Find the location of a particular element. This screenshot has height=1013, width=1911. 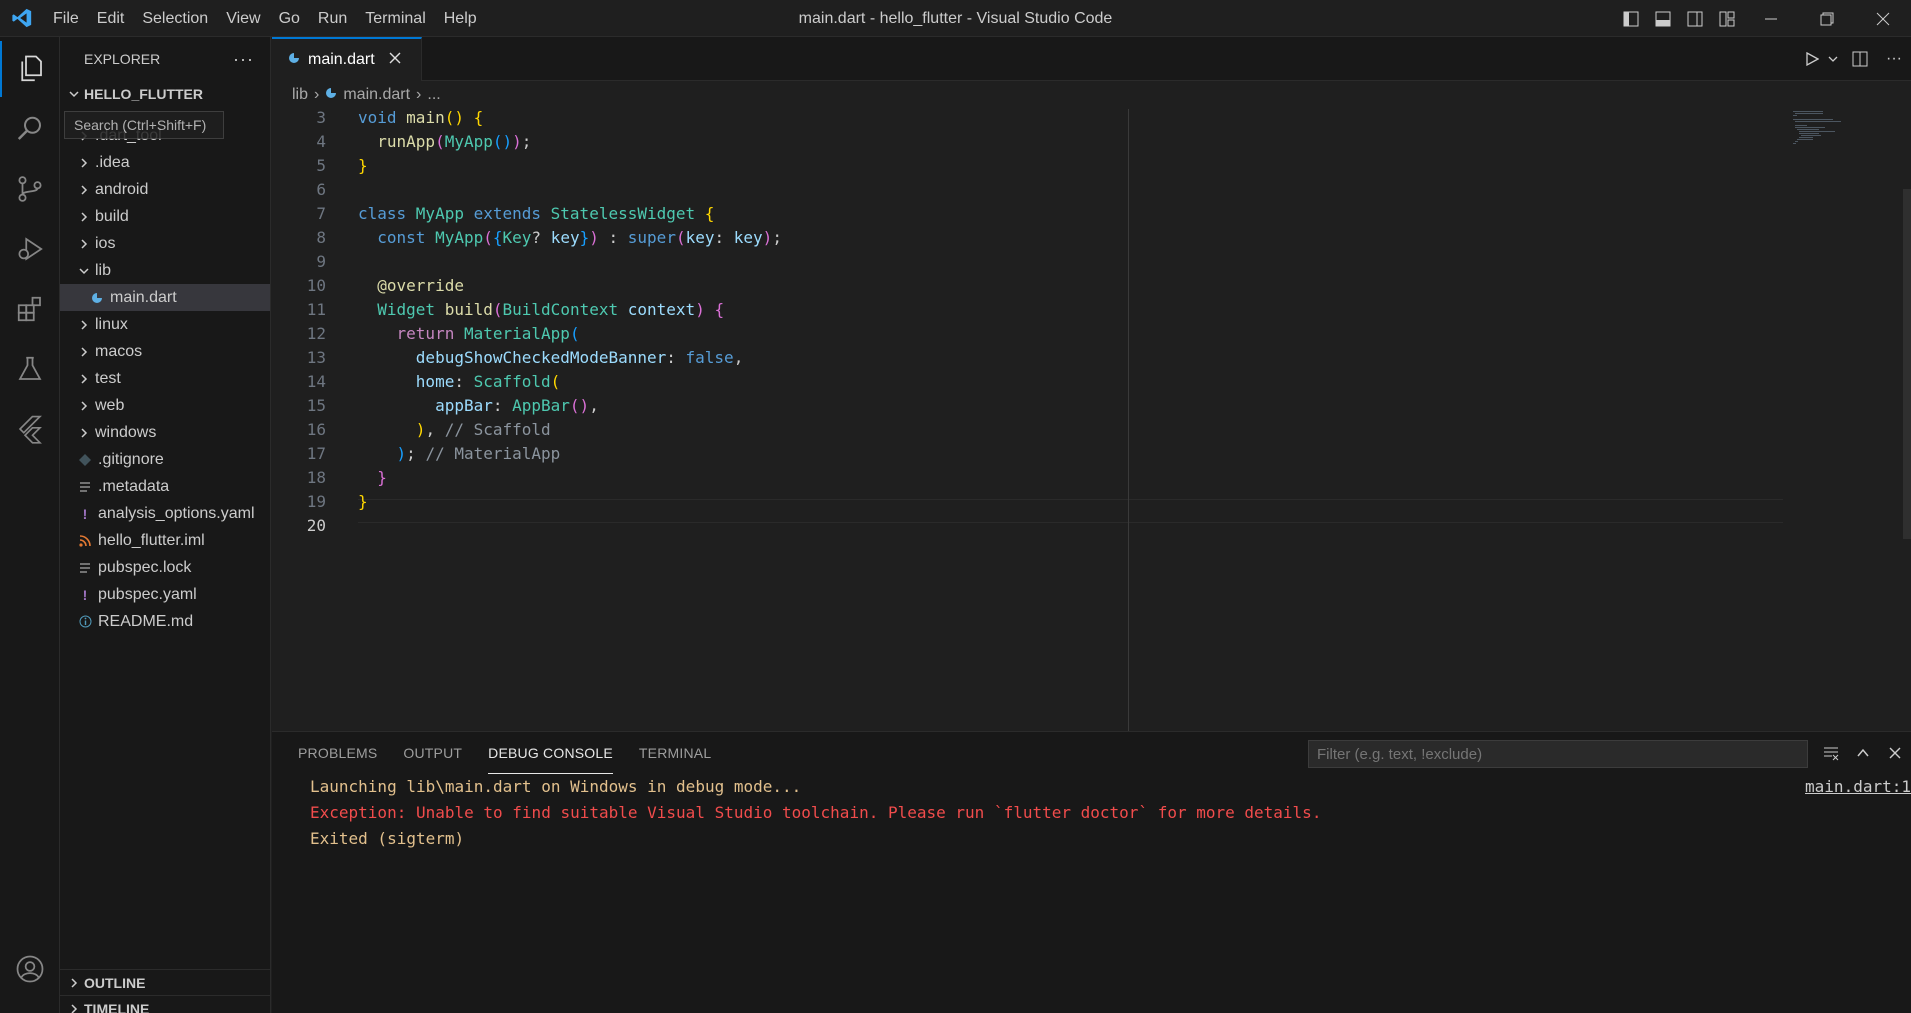

close-panel-icon is located at coordinates (1895, 753).